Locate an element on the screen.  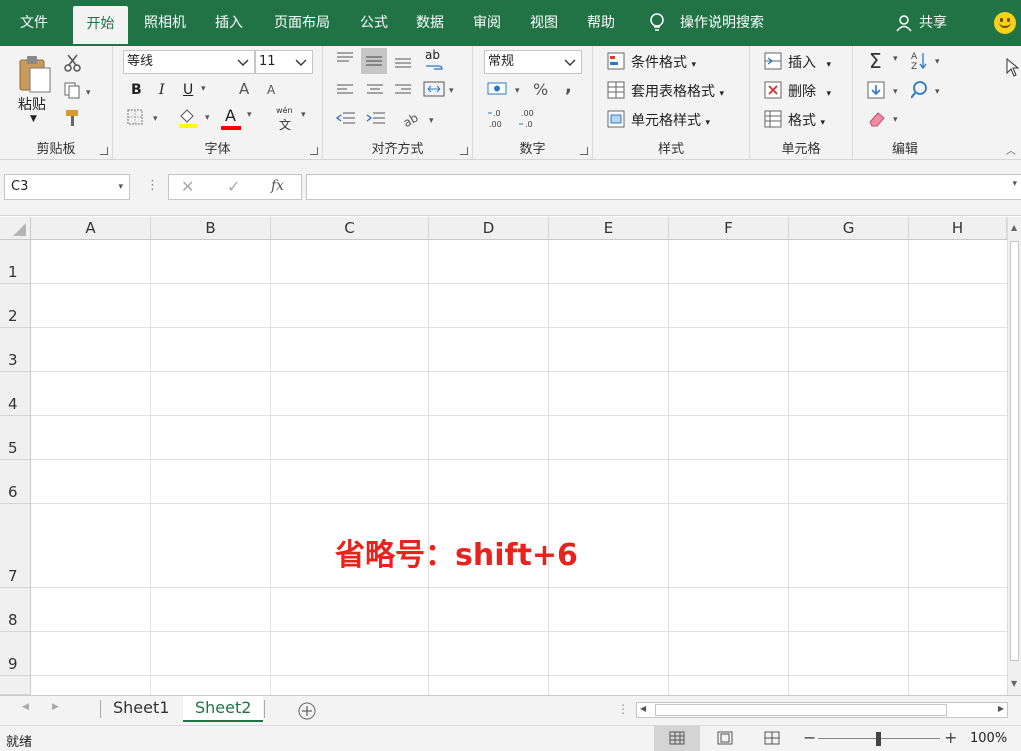
row-header: 5 is located at coordinates (15, 438).